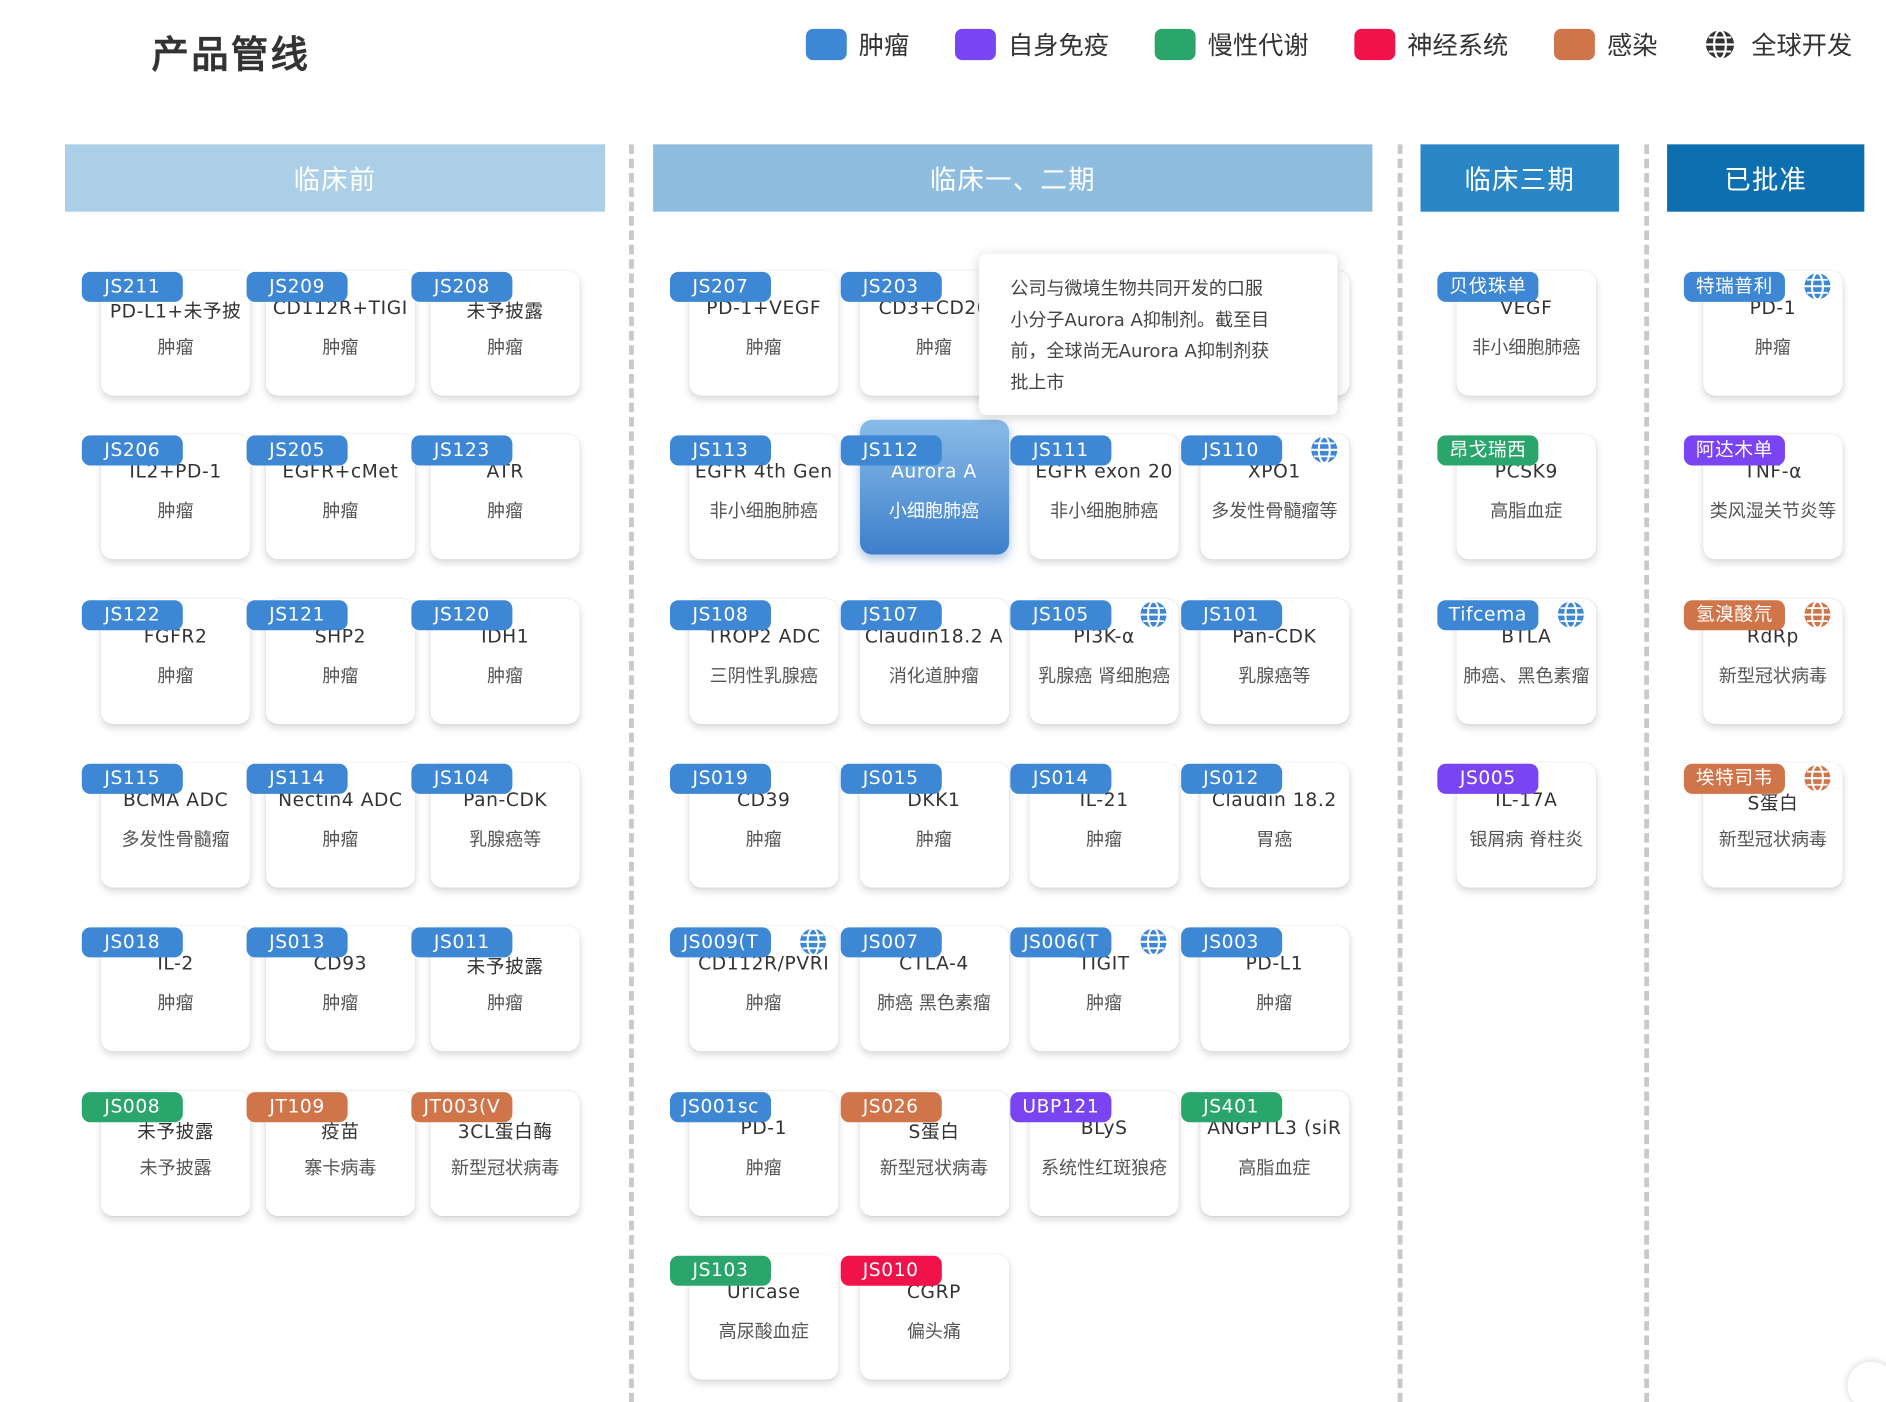 This screenshot has width=1886, height=1402. What do you see at coordinates (462, 450) in the screenshot?
I see `drug-code-tag: JS123` at bounding box center [462, 450].